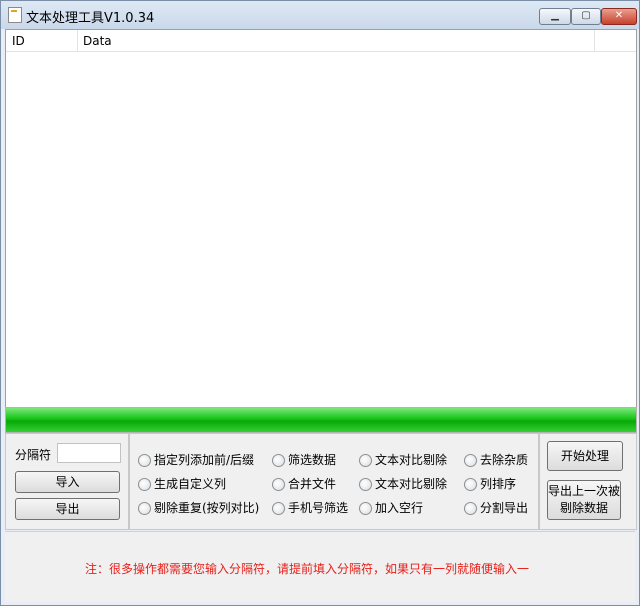 The width and height of the screenshot is (640, 606). I want to click on action-panel: 开始处理 导出上一次被 剔除数据, so click(588, 481).